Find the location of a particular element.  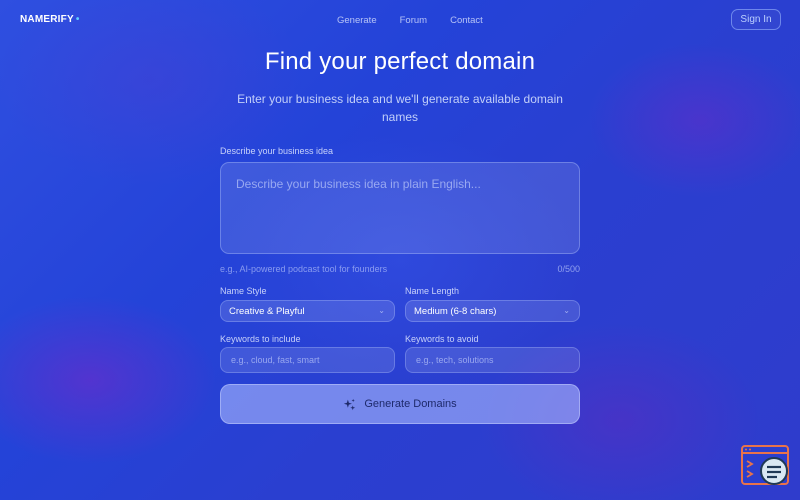

keywords-avoid-placeholder: e.g., tech, solutions is located at coordinates (455, 360).